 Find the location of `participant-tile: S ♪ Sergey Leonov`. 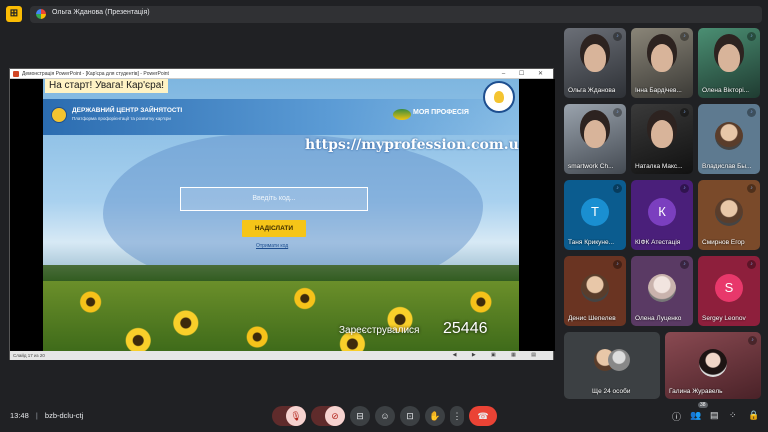

participant-tile: S ♪ Sergey Leonov is located at coordinates (729, 291).